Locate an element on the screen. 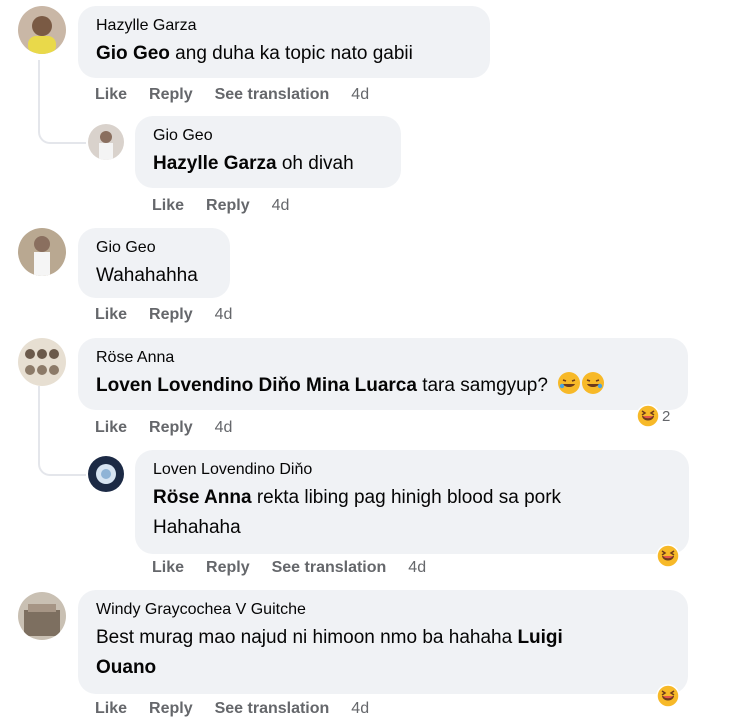 The image size is (750, 728). thread-connector is located at coordinates (62, 102).